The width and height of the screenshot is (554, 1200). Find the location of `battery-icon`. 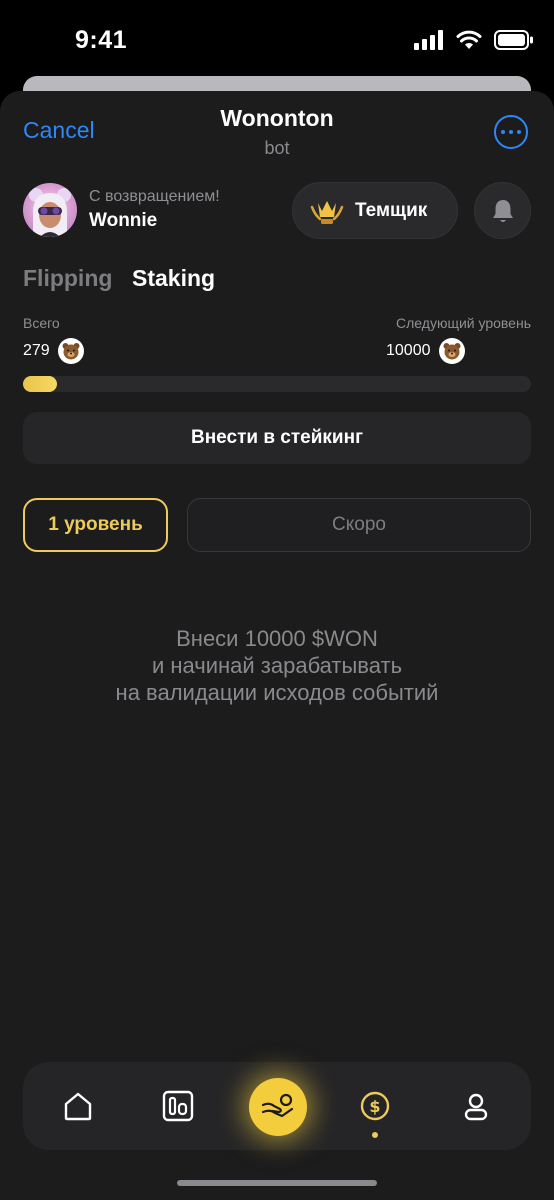

battery-icon is located at coordinates (513, 40).